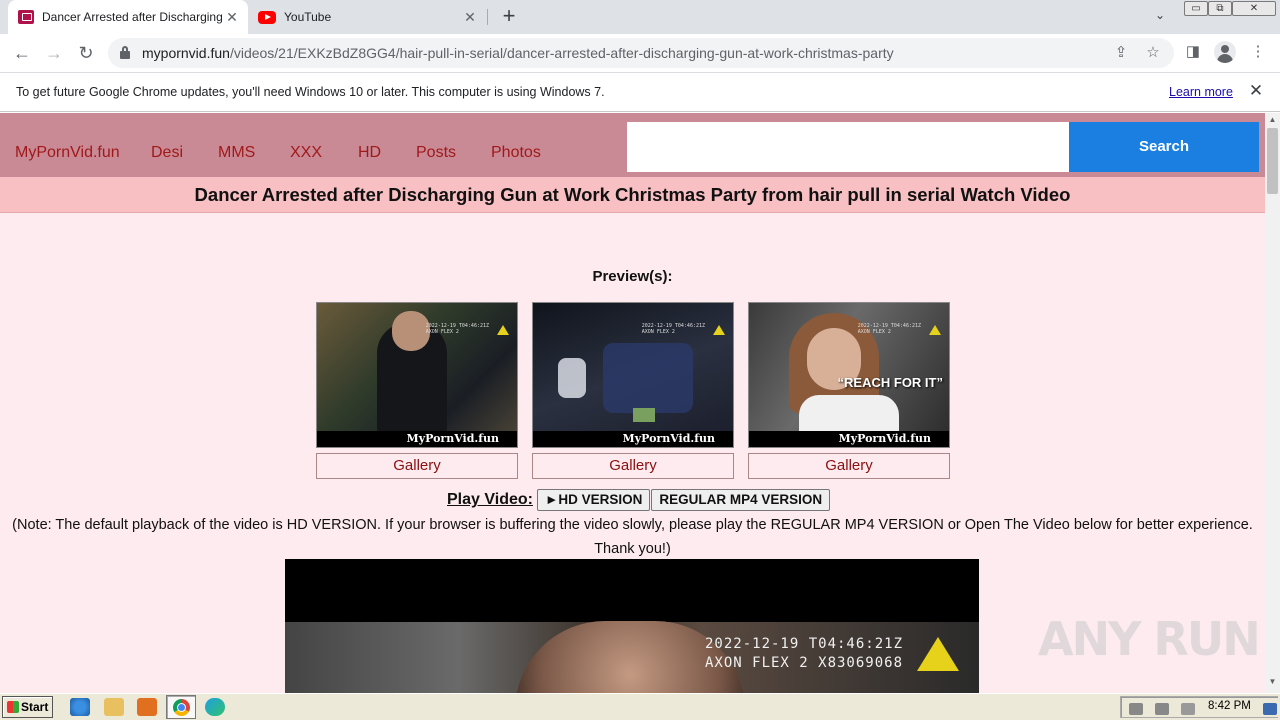 The height and width of the screenshot is (720, 1280). Describe the element at coordinates (741, 500) in the screenshot. I see `regular-mp4-button: REGULAR MP4 VERSION` at that location.